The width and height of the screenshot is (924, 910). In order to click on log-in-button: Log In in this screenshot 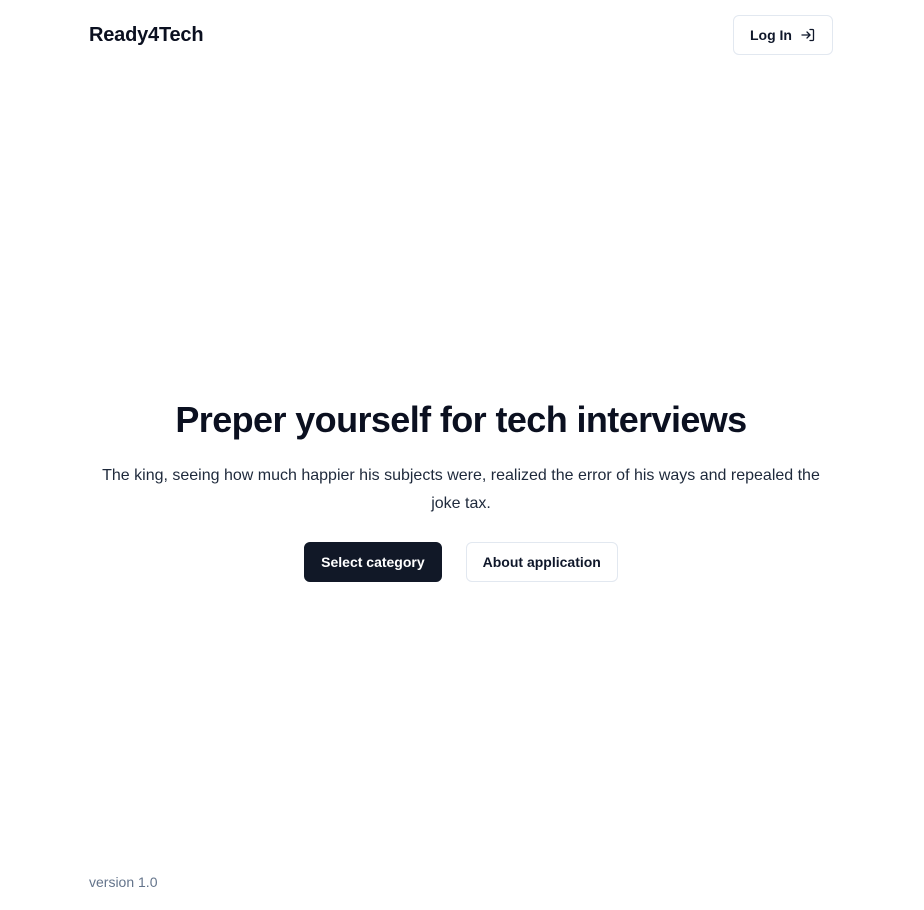, I will do `click(783, 35)`.